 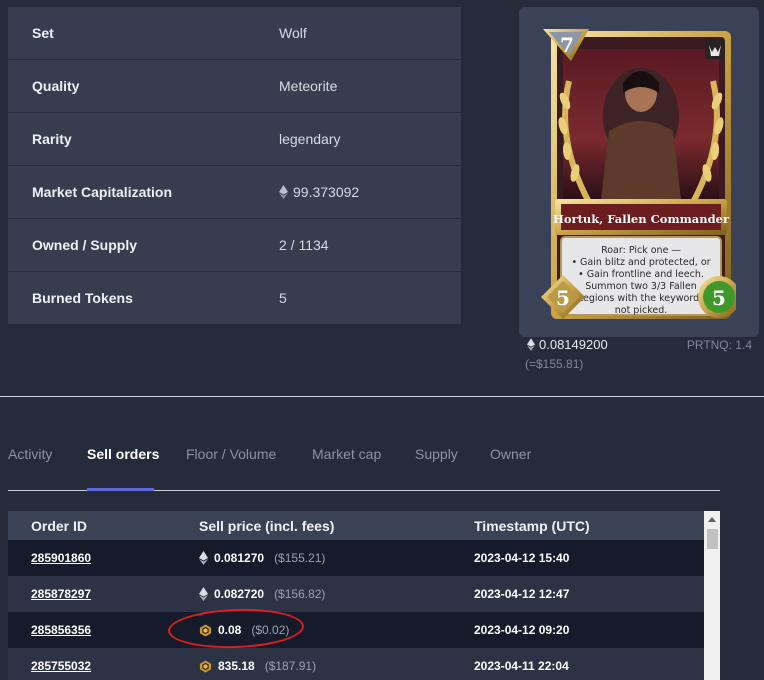 I want to click on card-price: 0.08149200, so click(x=567, y=344).